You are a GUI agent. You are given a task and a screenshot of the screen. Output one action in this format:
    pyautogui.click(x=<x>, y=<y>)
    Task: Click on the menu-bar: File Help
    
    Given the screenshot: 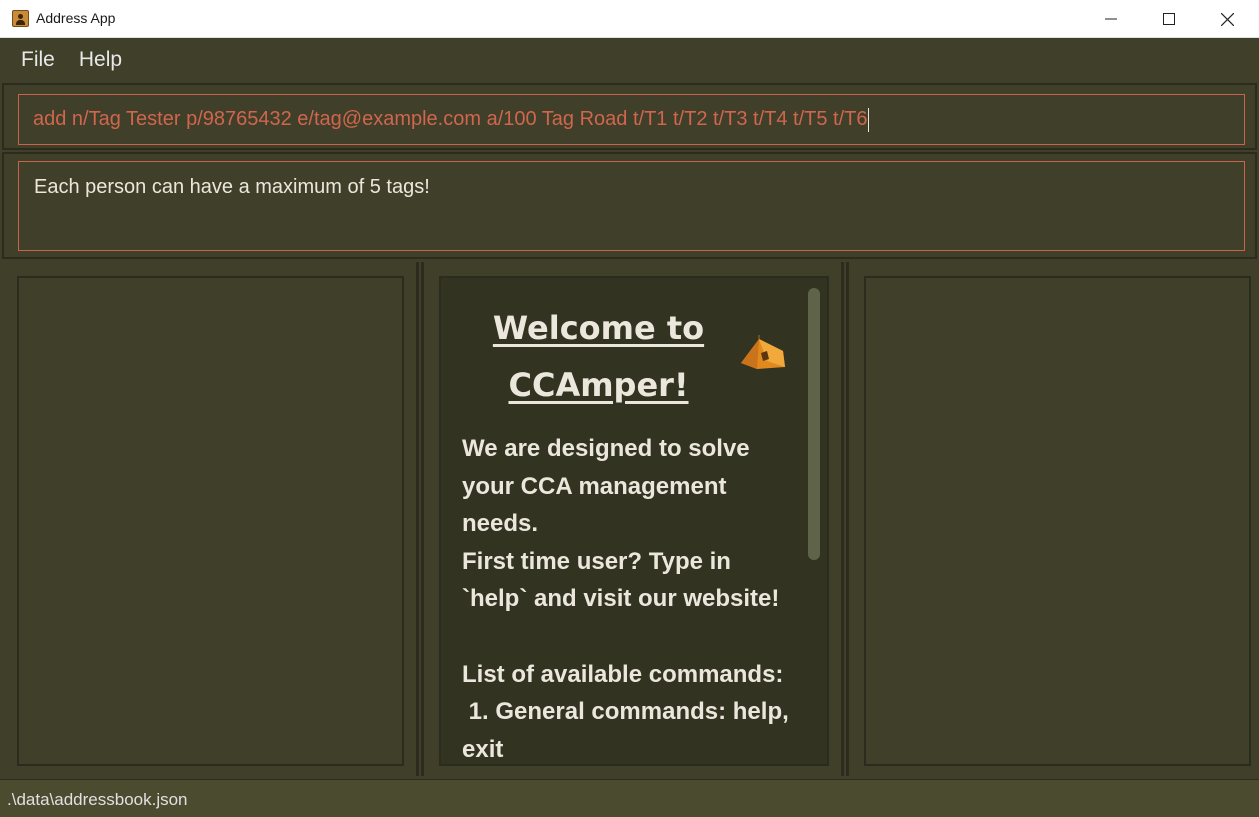 What is the action you would take?
    pyautogui.click(x=629, y=60)
    